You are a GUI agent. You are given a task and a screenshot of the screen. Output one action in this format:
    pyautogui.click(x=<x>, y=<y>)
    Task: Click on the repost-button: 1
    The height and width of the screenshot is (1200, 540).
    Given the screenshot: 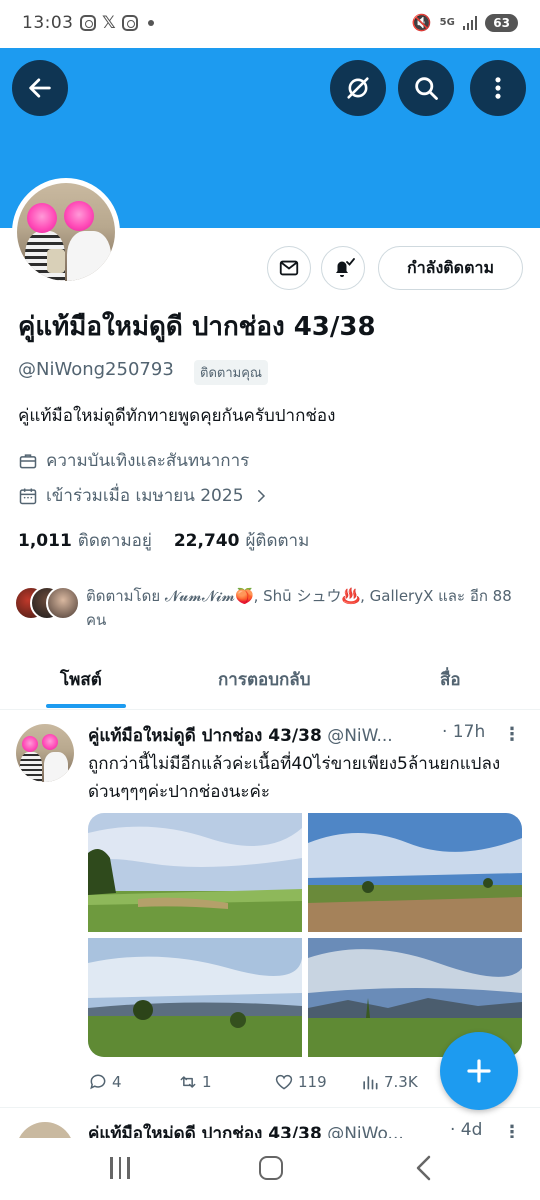 What is the action you would take?
    pyautogui.click(x=195, y=1082)
    